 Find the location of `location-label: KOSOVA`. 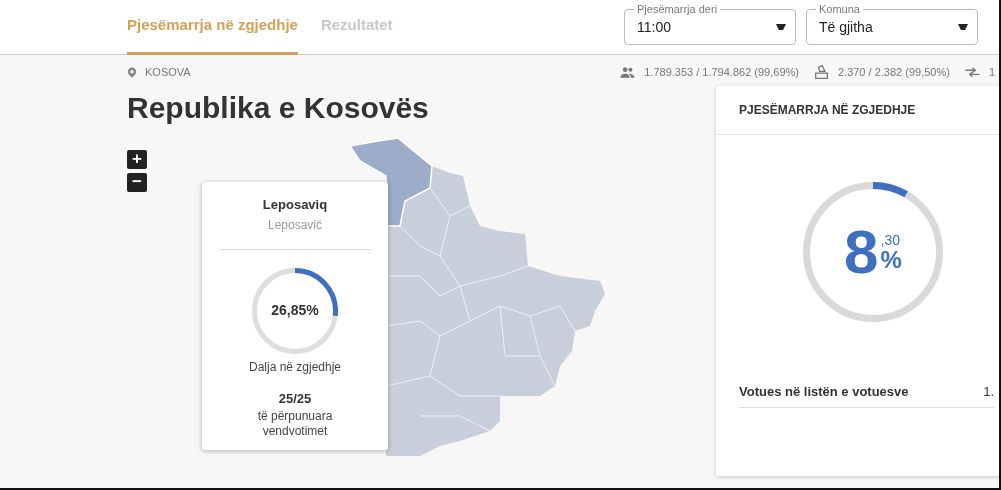

location-label: KOSOVA is located at coordinates (168, 72).